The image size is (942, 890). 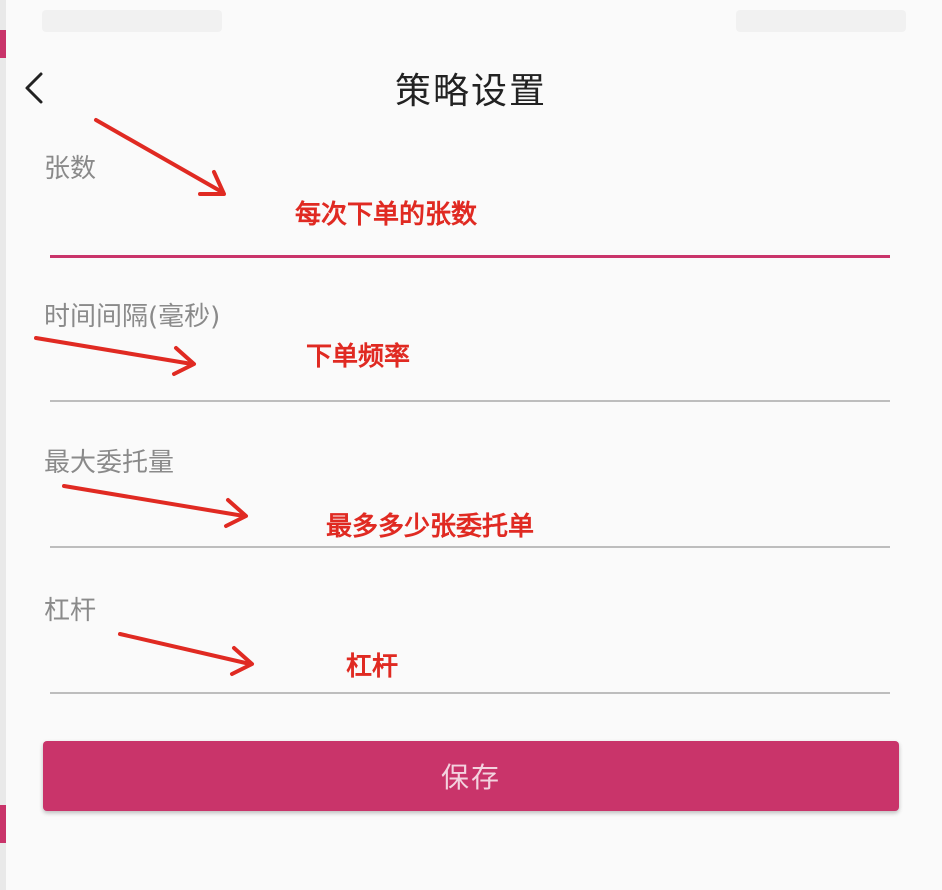 I want to click on annotation-text: 杠杆, so click(x=372, y=667).